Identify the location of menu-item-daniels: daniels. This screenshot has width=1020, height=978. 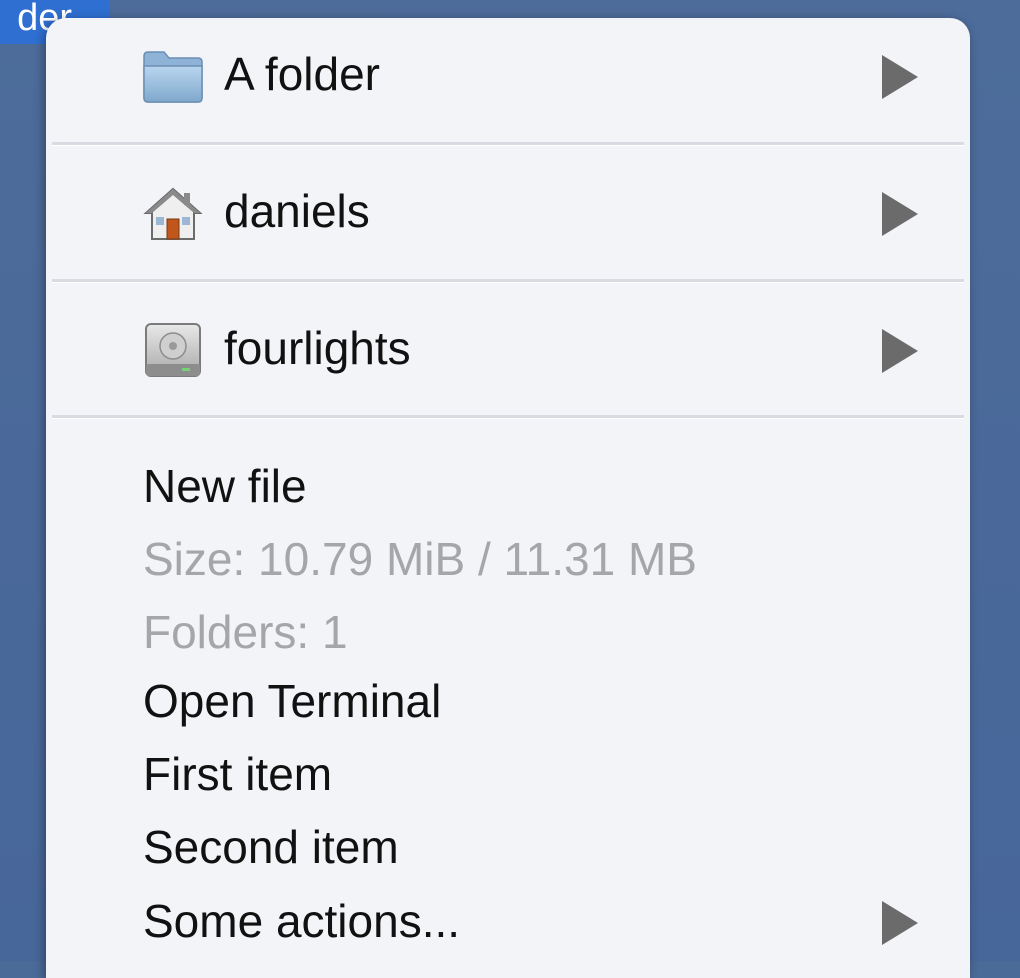
(508, 215).